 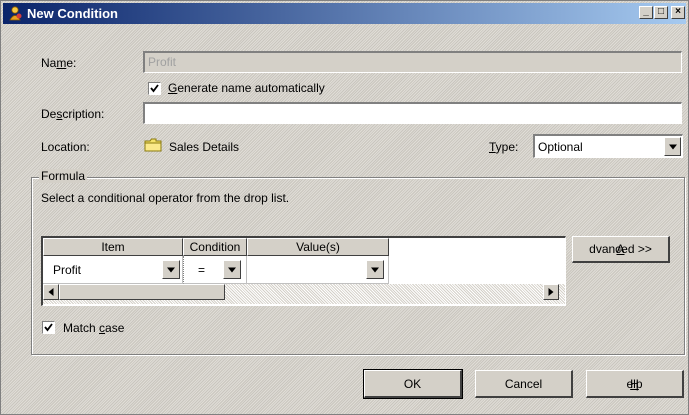 I want to click on condition-dropdown-button, so click(x=232, y=269).